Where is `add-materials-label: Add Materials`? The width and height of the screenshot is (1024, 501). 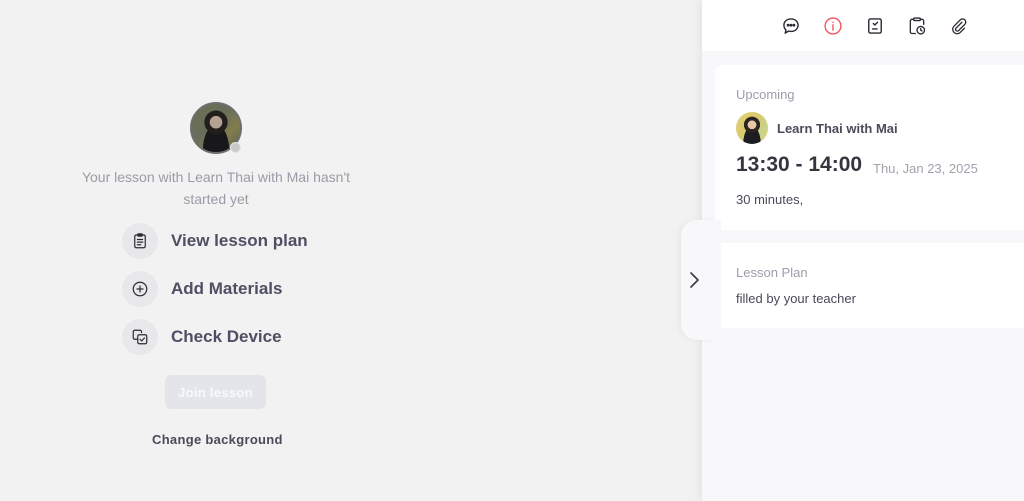
add-materials-label: Add Materials is located at coordinates (227, 288).